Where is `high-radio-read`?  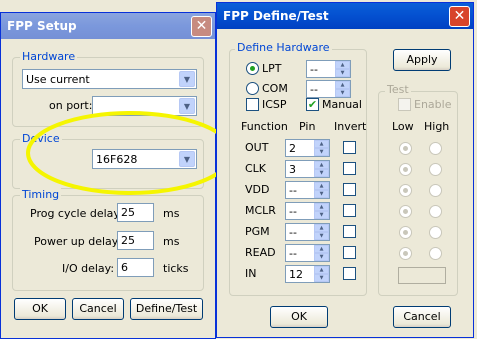
high-radio-read is located at coordinates (435, 253).